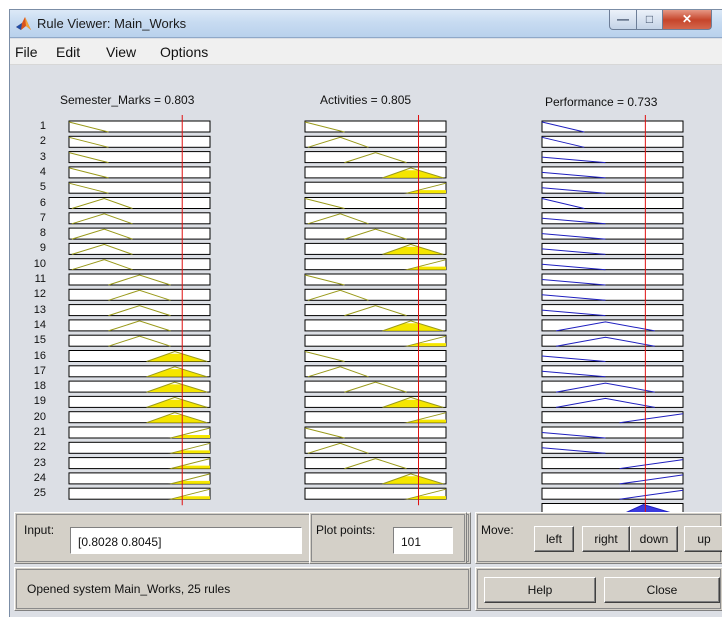 Image resolution: width=722 pixels, height=617 pixels. Describe the element at coordinates (375, 187) in the screenshot. I see `rule-5-activities-cell` at that location.